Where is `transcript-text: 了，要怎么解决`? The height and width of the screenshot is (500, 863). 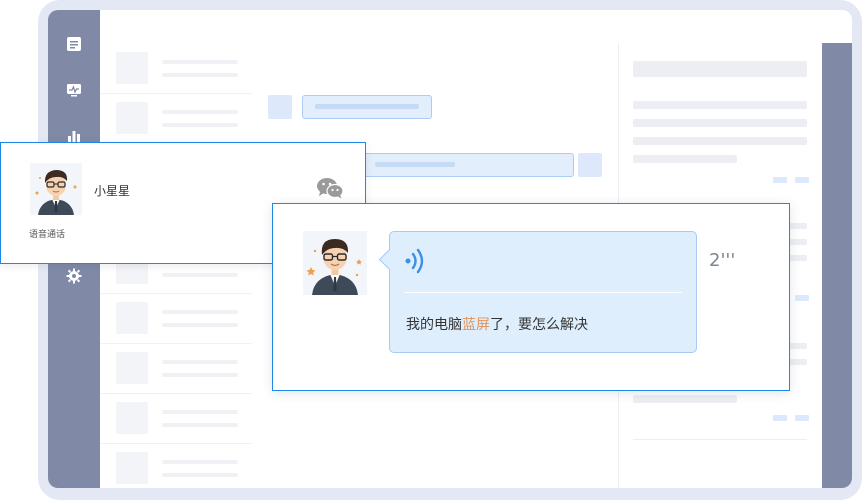
transcript-text: 了，要怎么解决 is located at coordinates (539, 325).